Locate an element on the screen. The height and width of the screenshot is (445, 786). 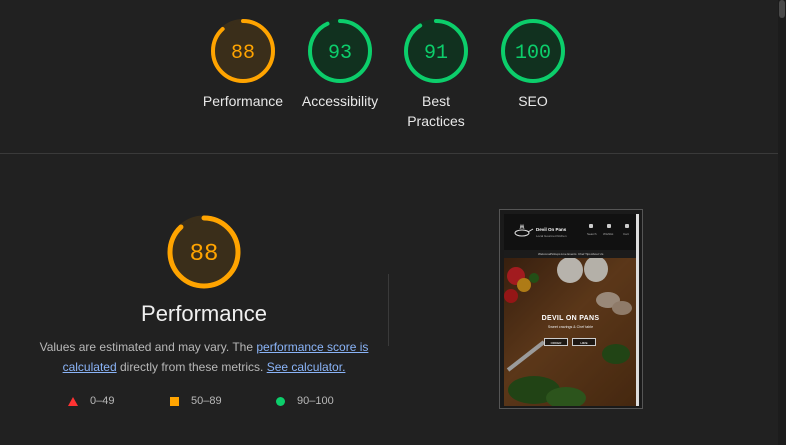
gauge-label: SEO is located at coordinates (533, 101).